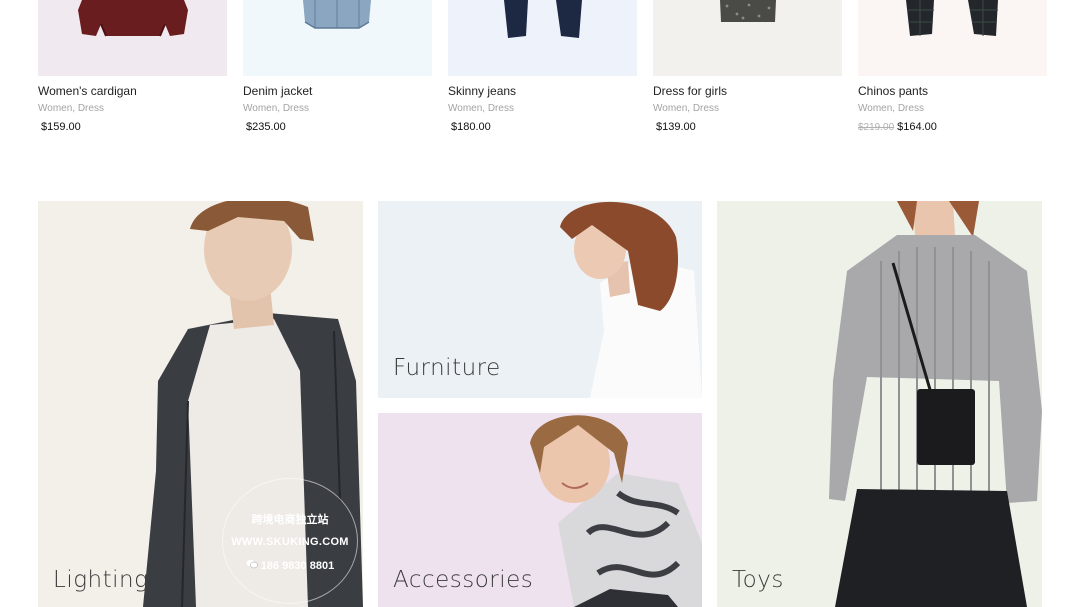 The width and height of the screenshot is (1080, 607). I want to click on category-tile-furniture: Furniture, so click(540, 299).